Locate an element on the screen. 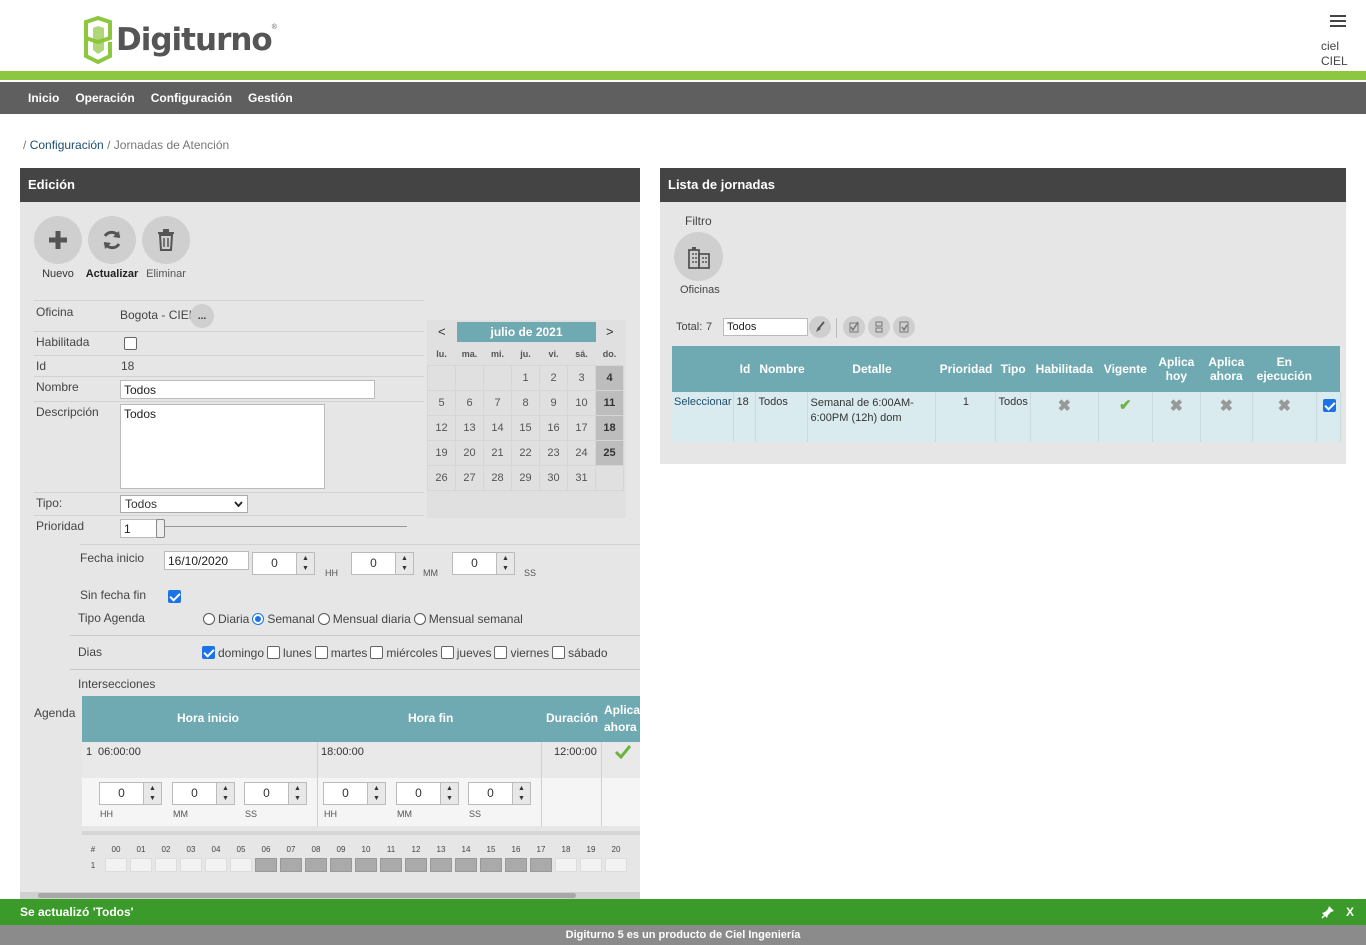 This screenshot has height=945, width=1366. day-option: domingo is located at coordinates (233, 653).